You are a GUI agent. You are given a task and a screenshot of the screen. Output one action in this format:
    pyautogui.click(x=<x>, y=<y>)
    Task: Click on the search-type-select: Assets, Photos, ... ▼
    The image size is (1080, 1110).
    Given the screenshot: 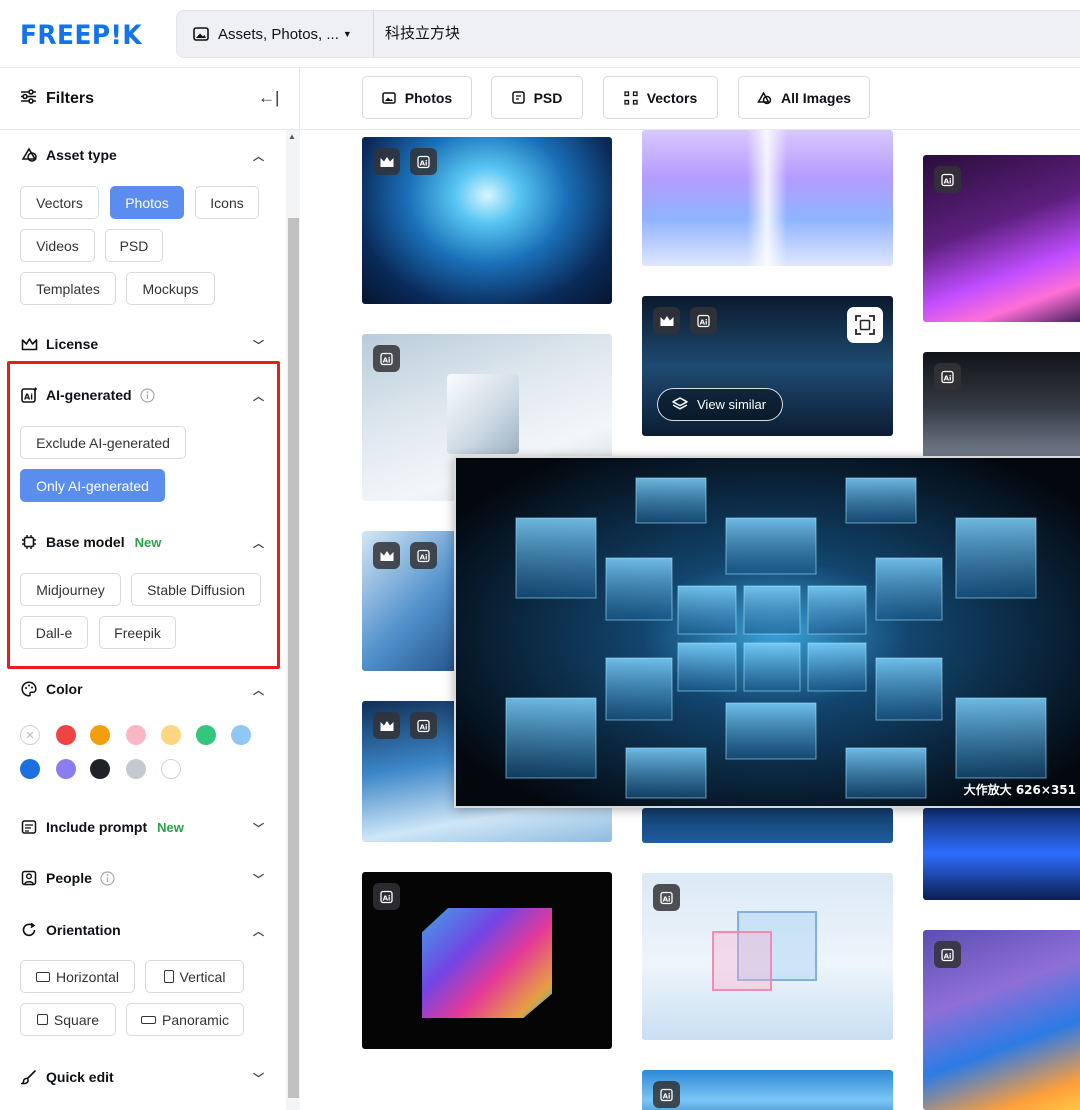 What is the action you would take?
    pyautogui.click(x=275, y=34)
    